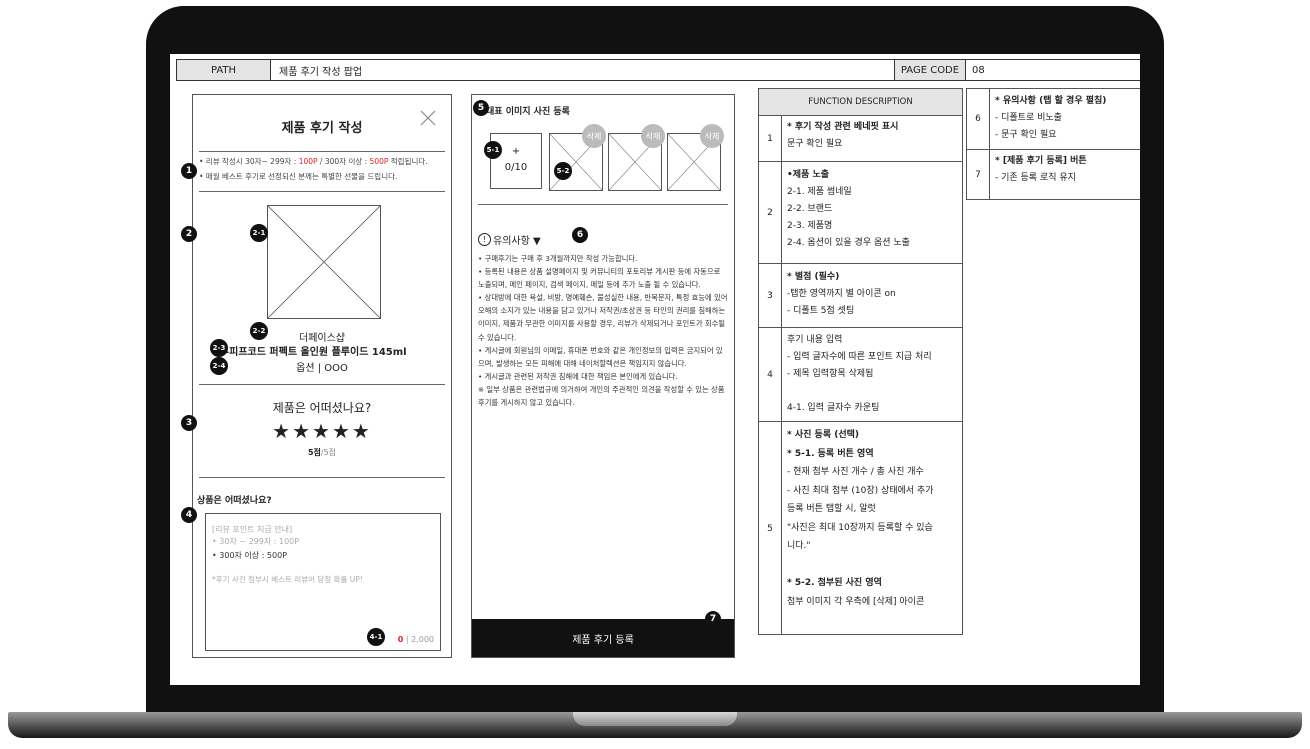 Image resolution: width=1310 pixels, height=749 pixels. Describe the element at coordinates (484, 239) in the screenshot. I see `info-icon: !` at that location.